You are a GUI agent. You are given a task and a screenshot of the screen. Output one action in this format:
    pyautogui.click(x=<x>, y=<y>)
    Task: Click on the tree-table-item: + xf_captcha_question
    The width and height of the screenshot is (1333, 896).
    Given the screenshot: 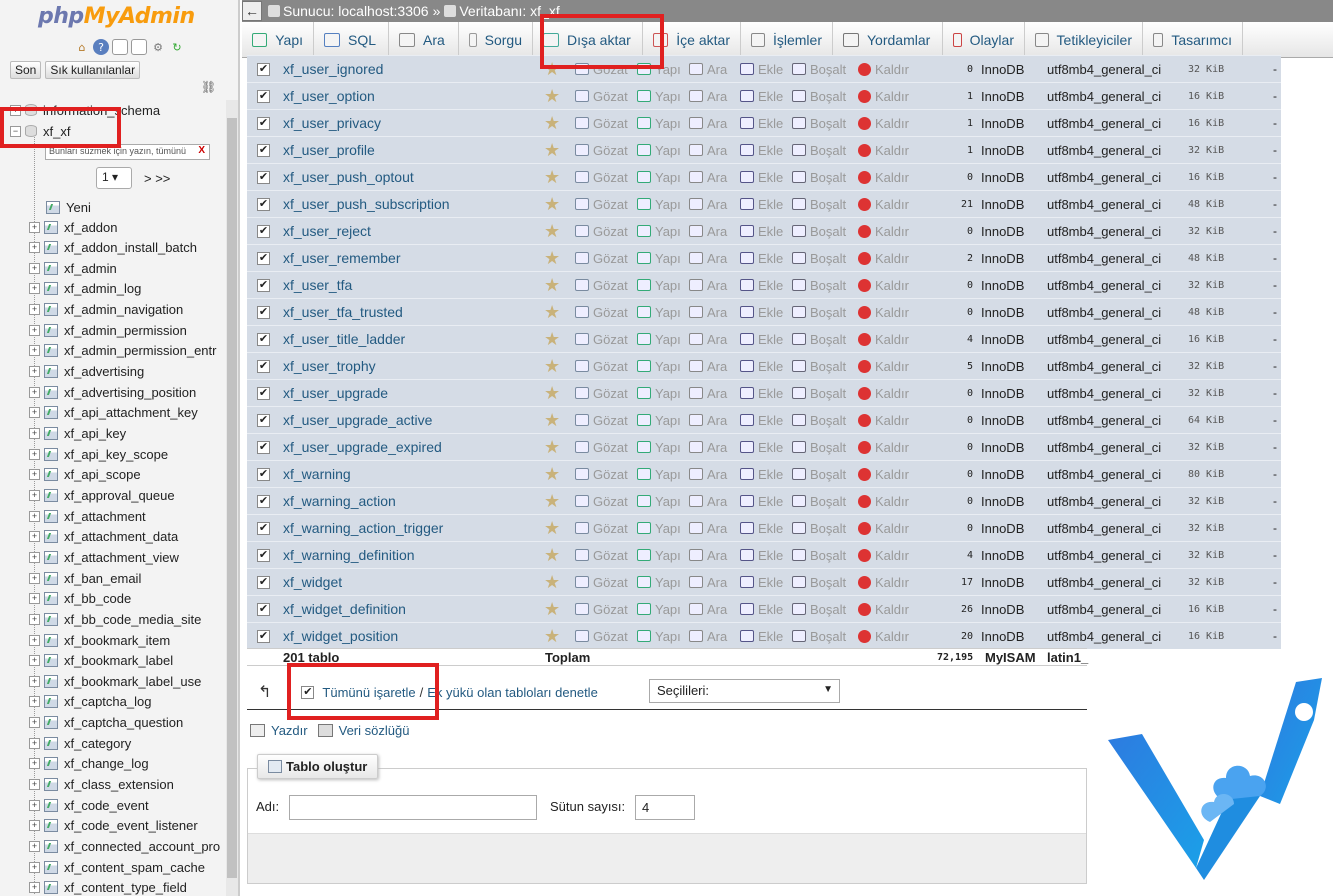 What is the action you would take?
    pyautogui.click(x=113, y=723)
    